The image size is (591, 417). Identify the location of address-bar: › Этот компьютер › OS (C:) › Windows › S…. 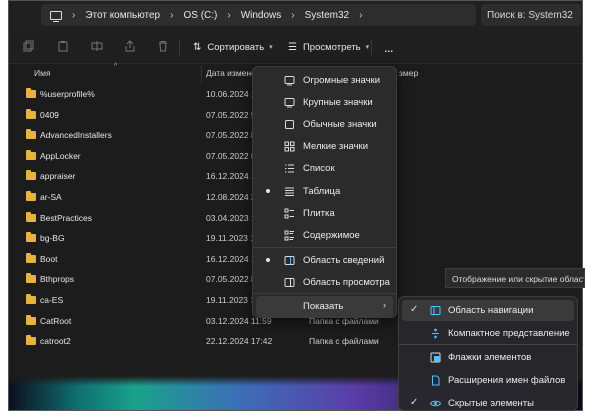
(295, 16).